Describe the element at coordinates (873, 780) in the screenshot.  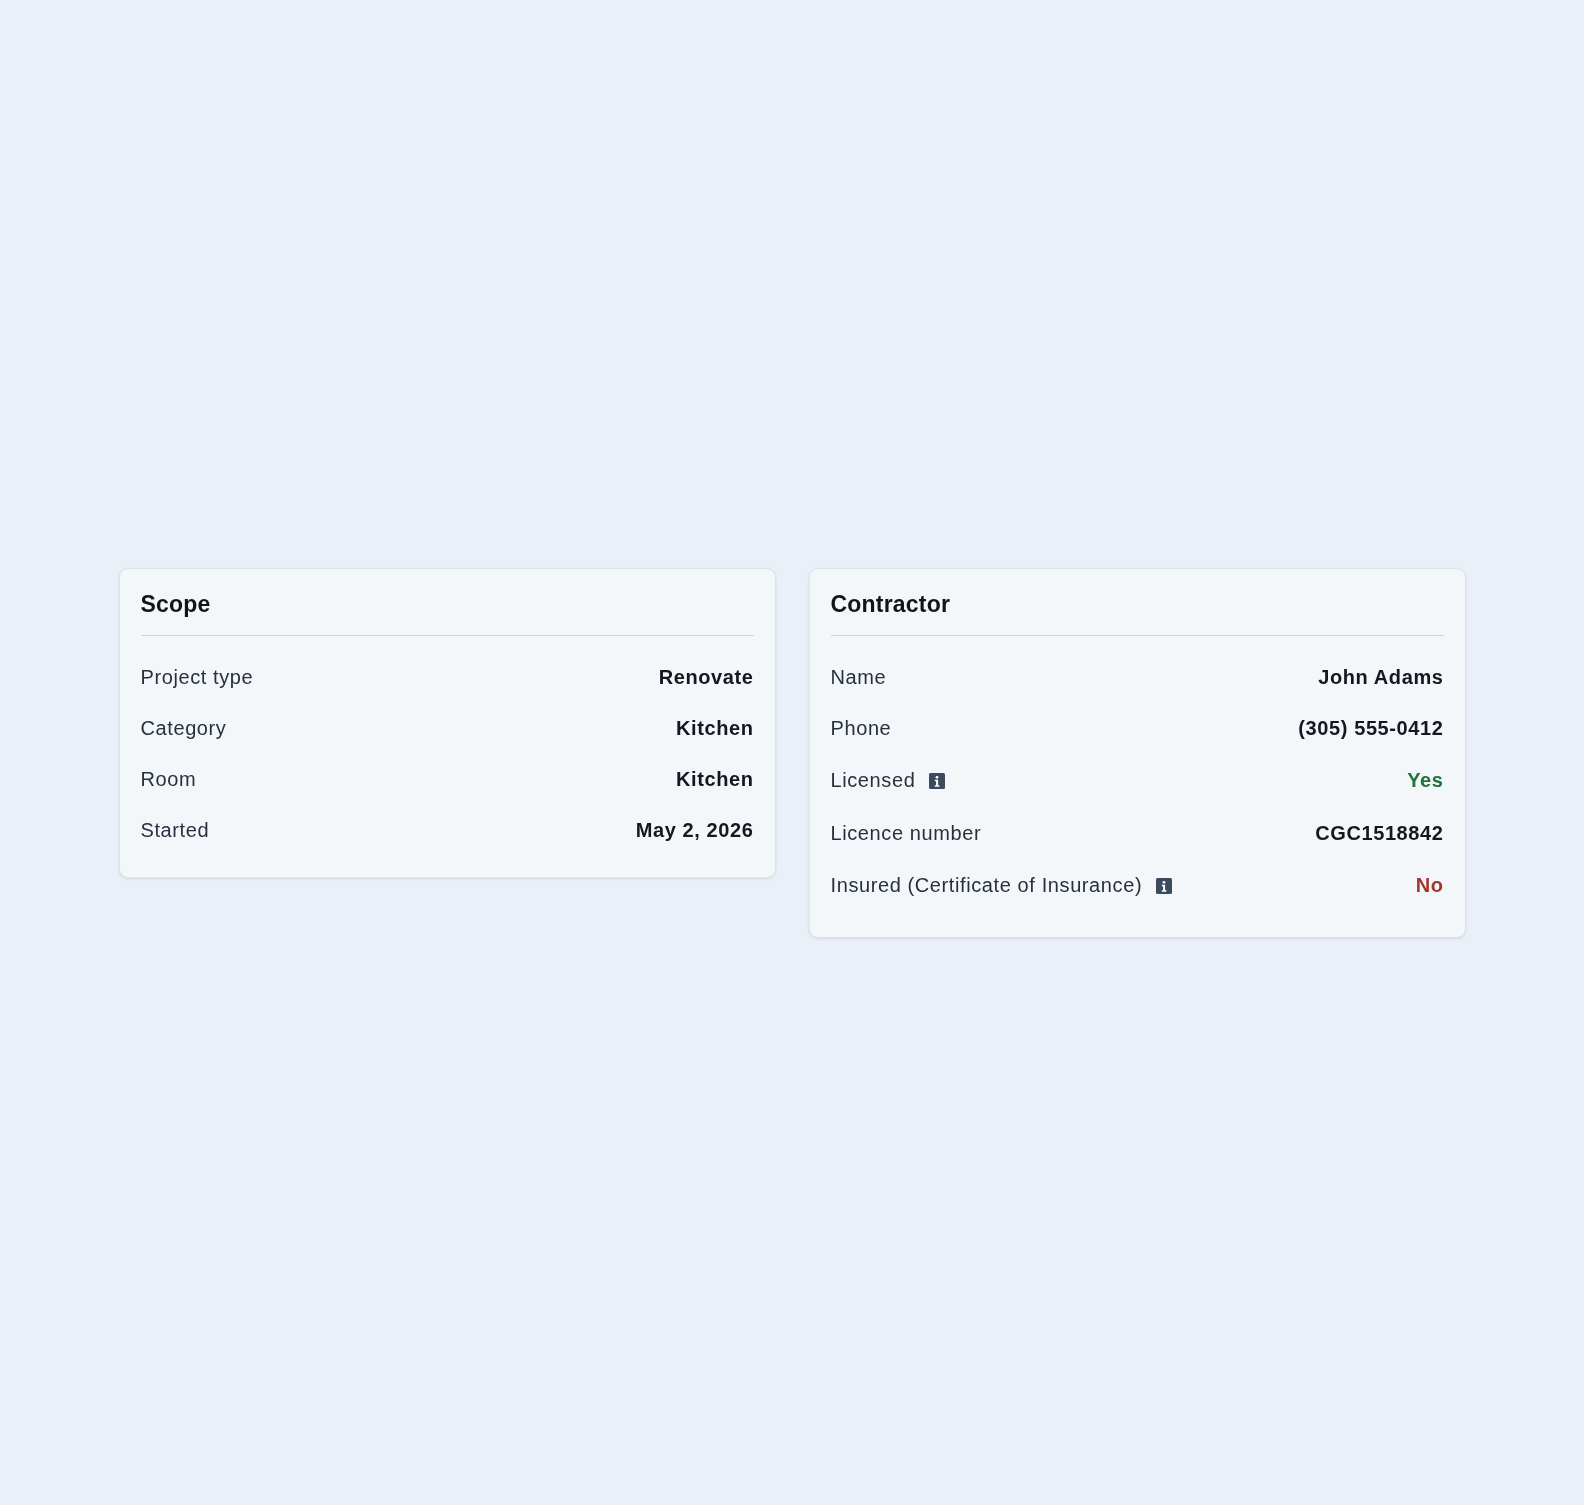
I see `field-label: Licensed` at that location.